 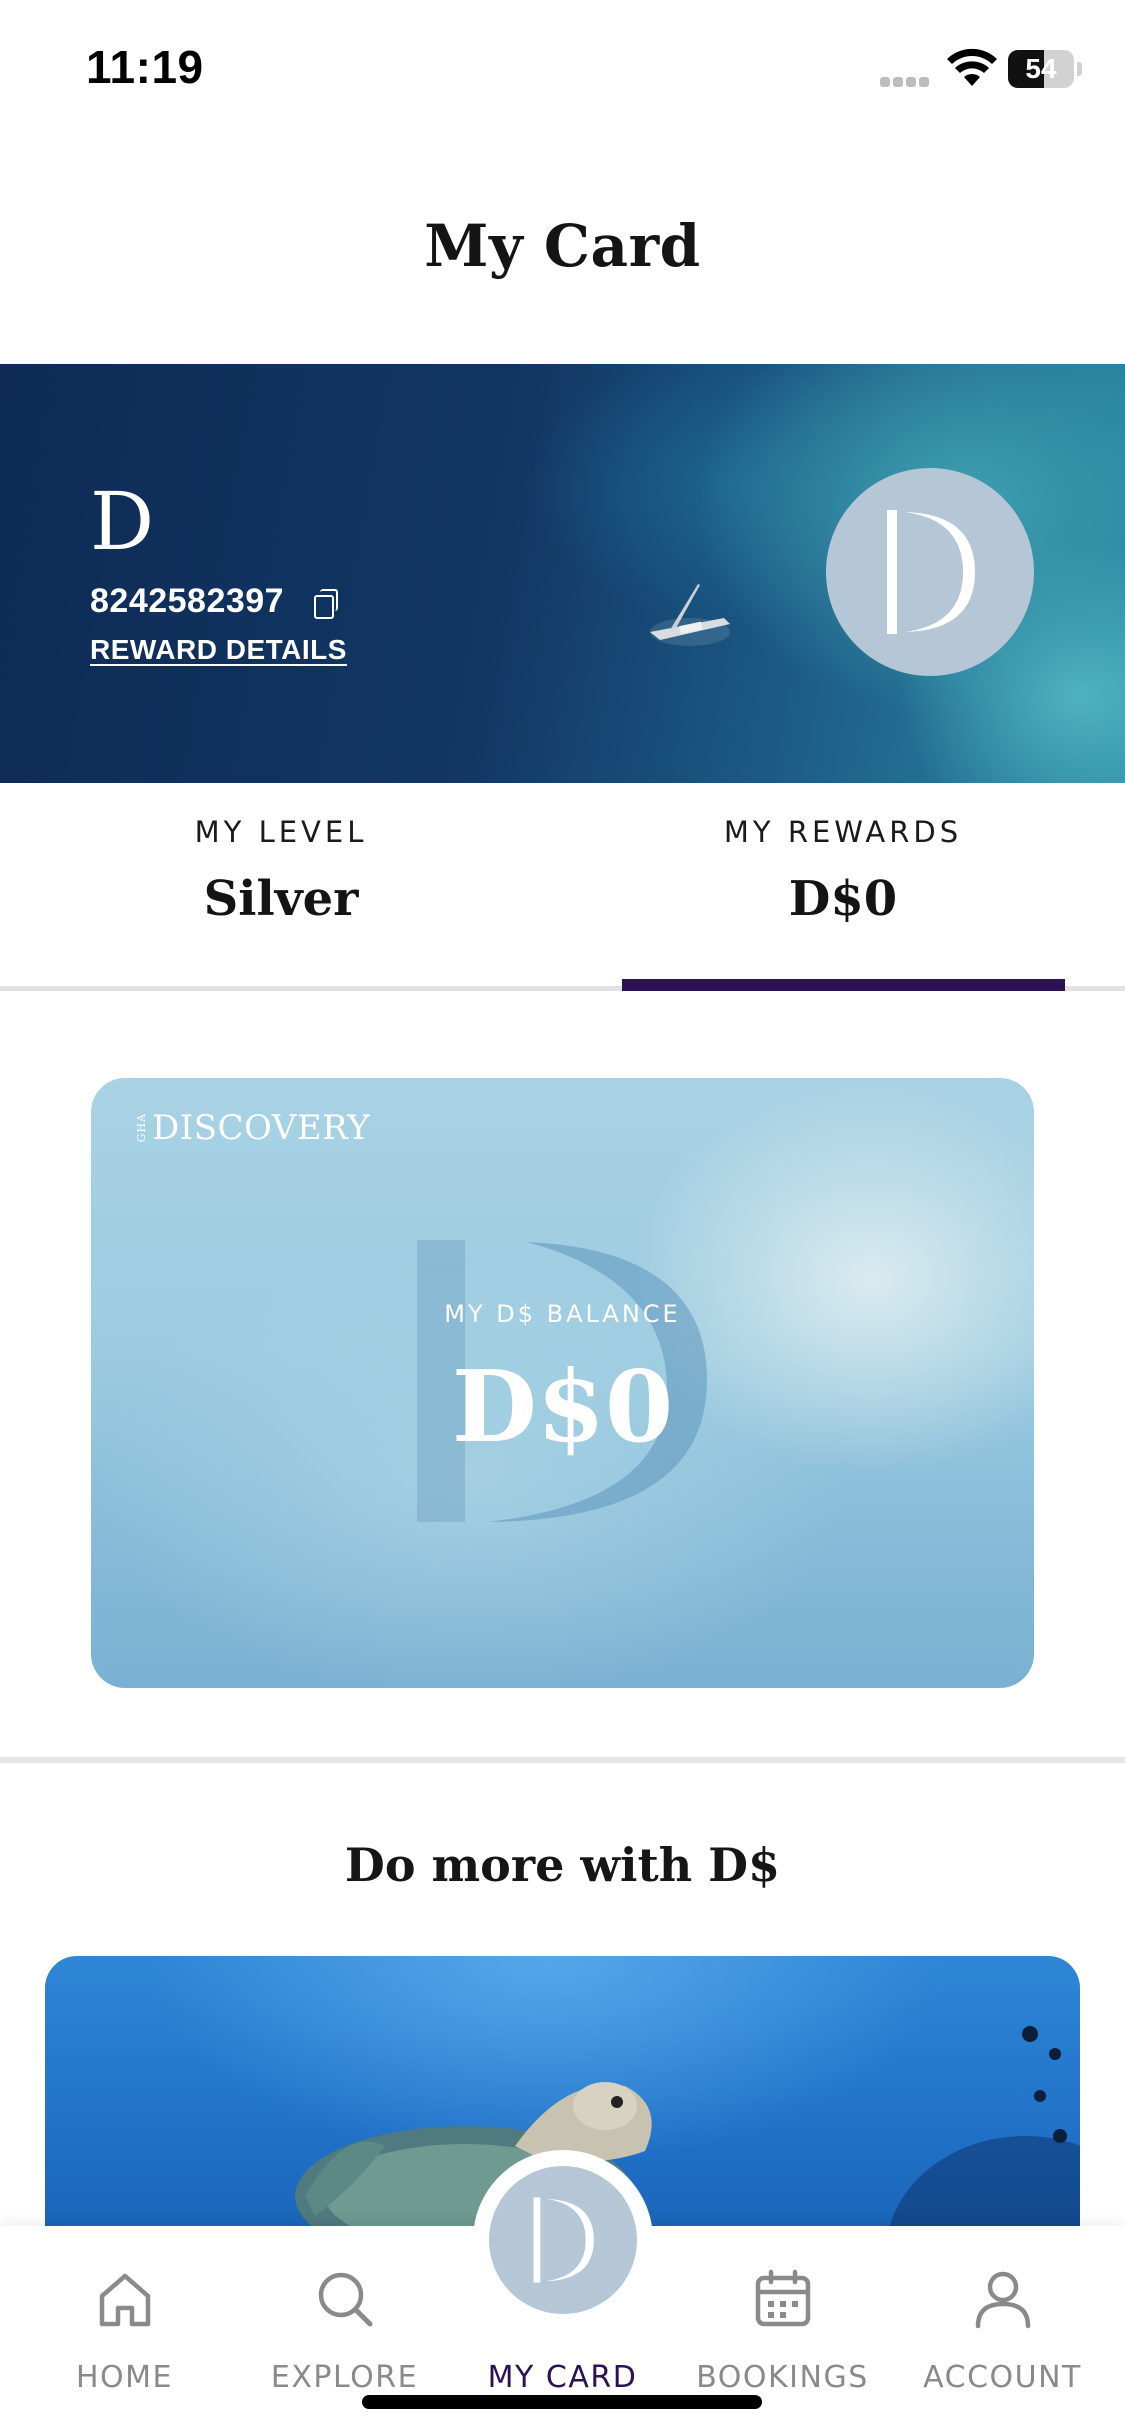 I want to click on wifi-icon, so click(x=972, y=67).